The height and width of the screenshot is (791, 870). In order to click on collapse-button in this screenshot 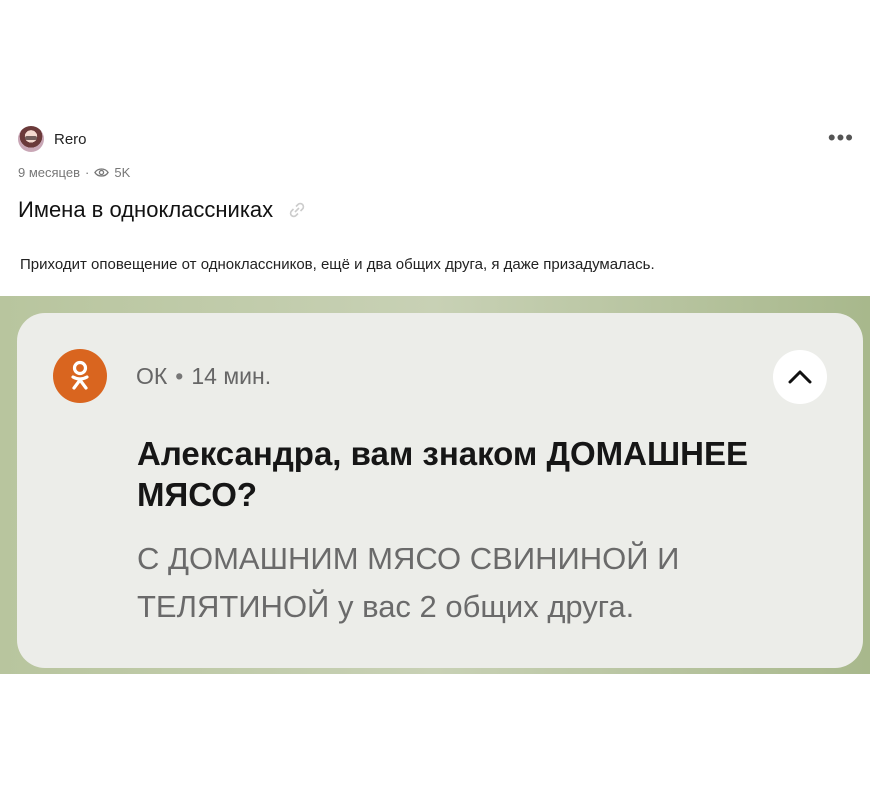, I will do `click(800, 377)`.